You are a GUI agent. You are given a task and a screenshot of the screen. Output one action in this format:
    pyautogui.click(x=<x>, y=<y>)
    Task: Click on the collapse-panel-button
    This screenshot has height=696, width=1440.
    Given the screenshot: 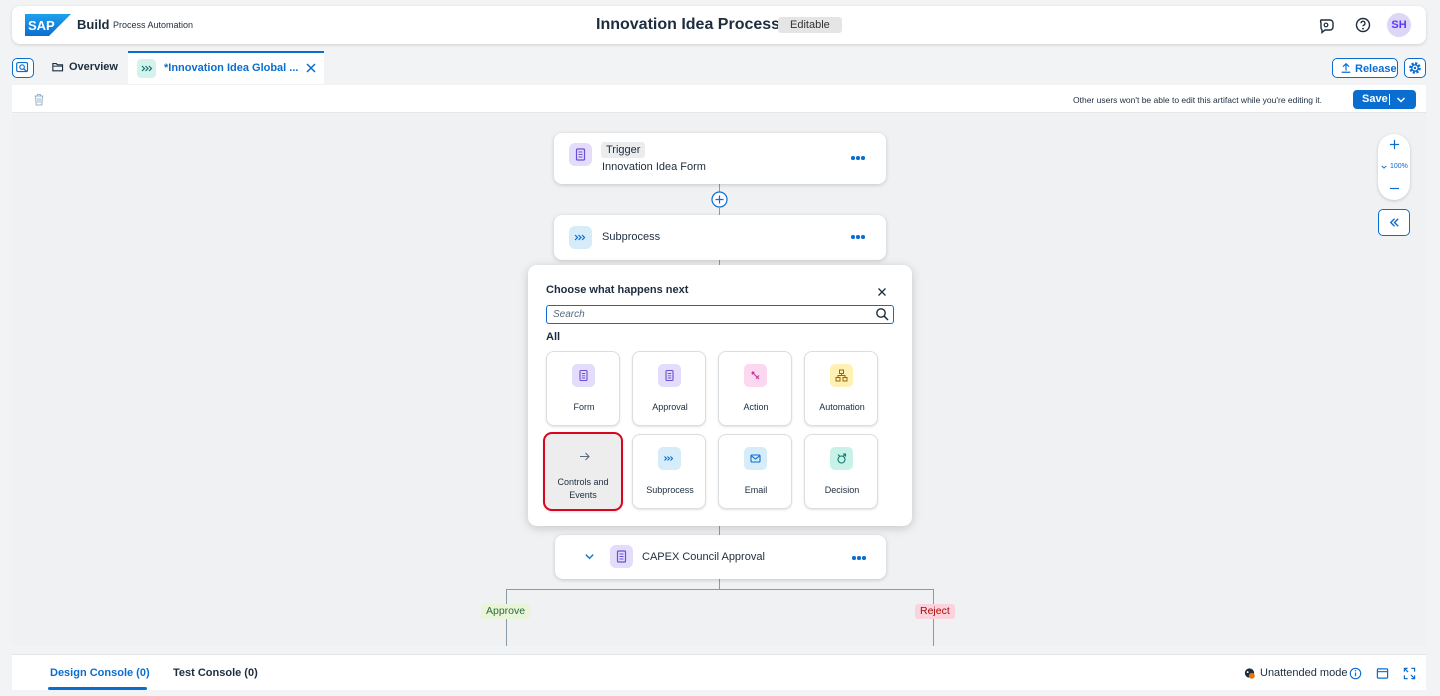 What is the action you would take?
    pyautogui.click(x=1394, y=222)
    